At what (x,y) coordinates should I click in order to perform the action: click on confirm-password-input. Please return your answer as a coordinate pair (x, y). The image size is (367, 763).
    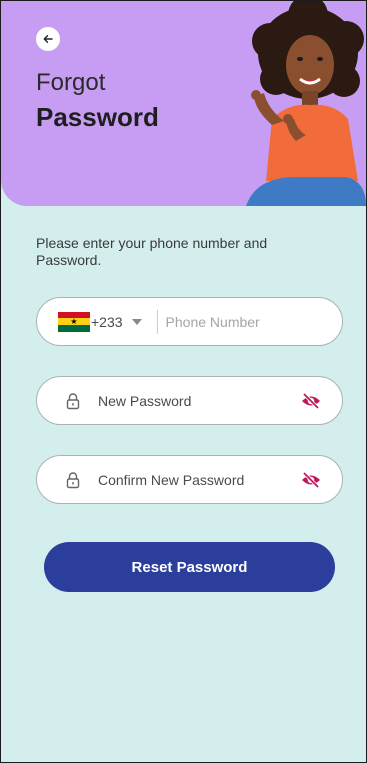
    Looking at the image, I should click on (193, 479).